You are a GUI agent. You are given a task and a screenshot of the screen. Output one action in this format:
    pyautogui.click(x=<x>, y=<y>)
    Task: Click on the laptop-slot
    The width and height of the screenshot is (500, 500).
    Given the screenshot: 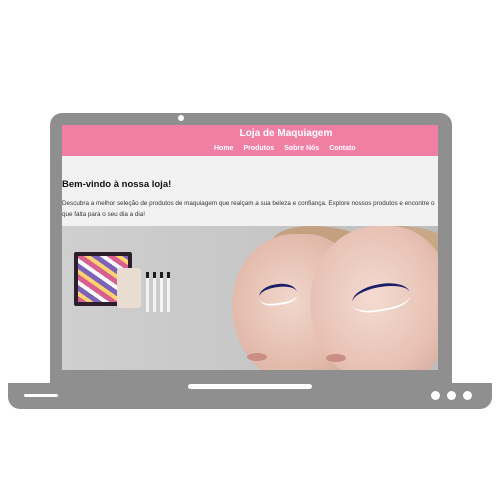 What is the action you would take?
    pyautogui.click(x=41, y=395)
    